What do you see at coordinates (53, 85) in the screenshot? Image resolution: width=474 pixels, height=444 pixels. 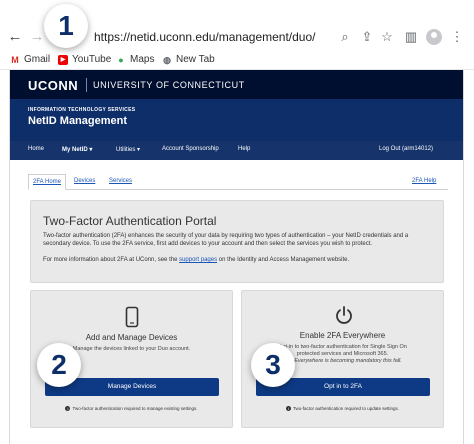 I see `uconn-logo: UCONN` at bounding box center [53, 85].